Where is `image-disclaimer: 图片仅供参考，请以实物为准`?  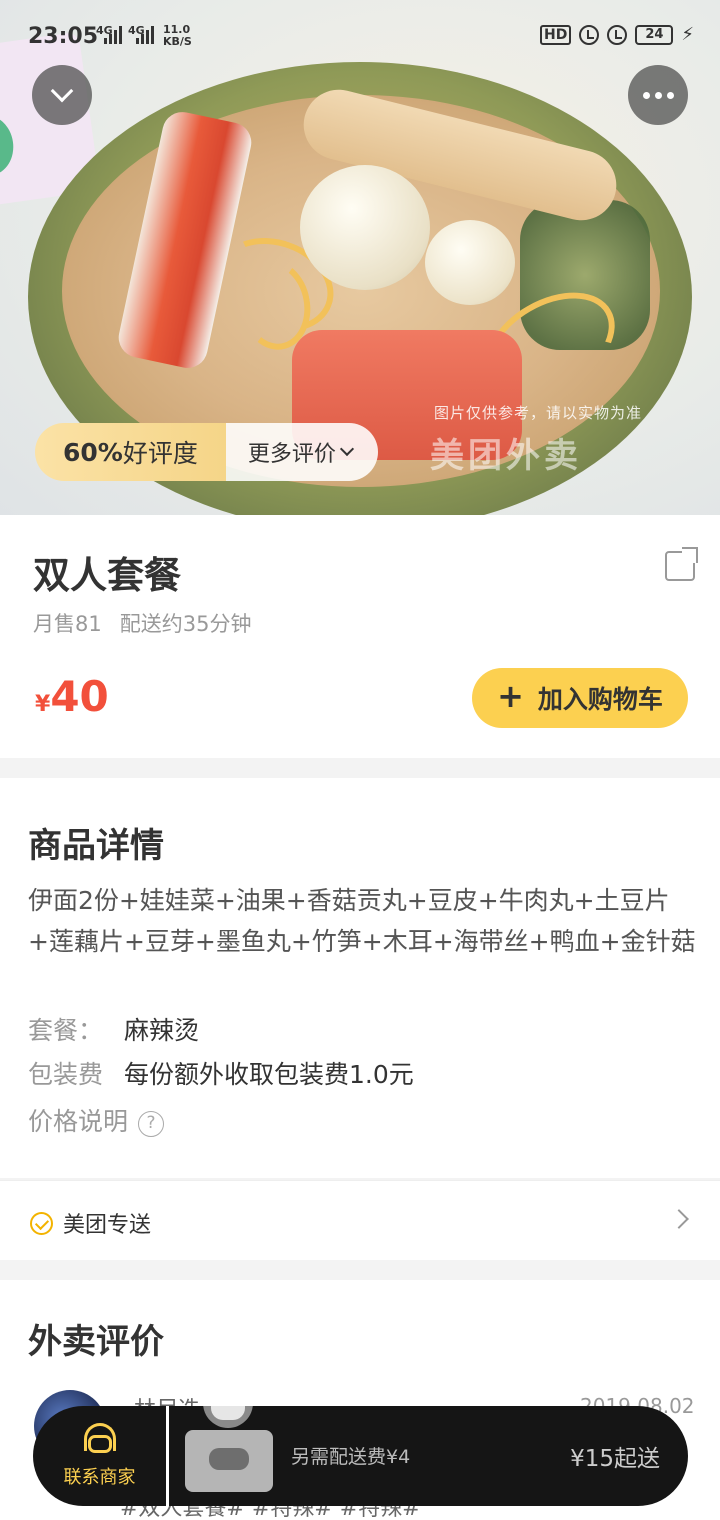 image-disclaimer: 图片仅供参考，请以实物为准 is located at coordinates (538, 413).